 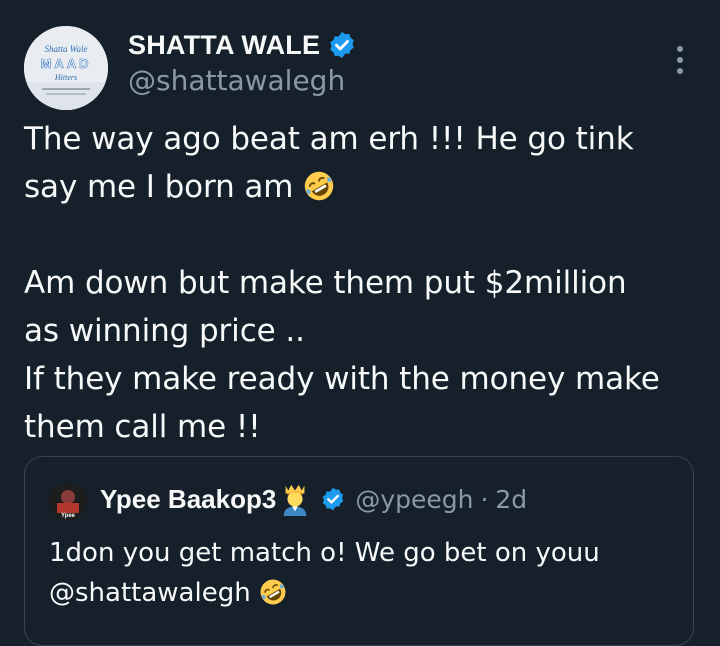 What do you see at coordinates (295, 500) in the screenshot?
I see `prince-emoji` at bounding box center [295, 500].